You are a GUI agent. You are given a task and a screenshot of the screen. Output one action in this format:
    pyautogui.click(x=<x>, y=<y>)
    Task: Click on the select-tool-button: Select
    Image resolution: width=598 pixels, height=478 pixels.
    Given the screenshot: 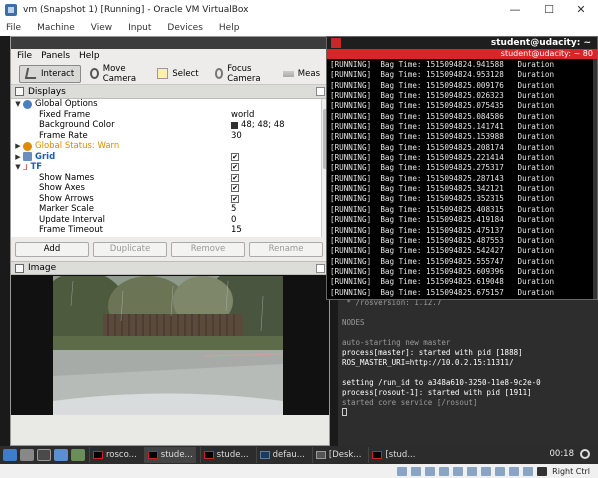 What is the action you would take?
    pyautogui.click(x=177, y=74)
    